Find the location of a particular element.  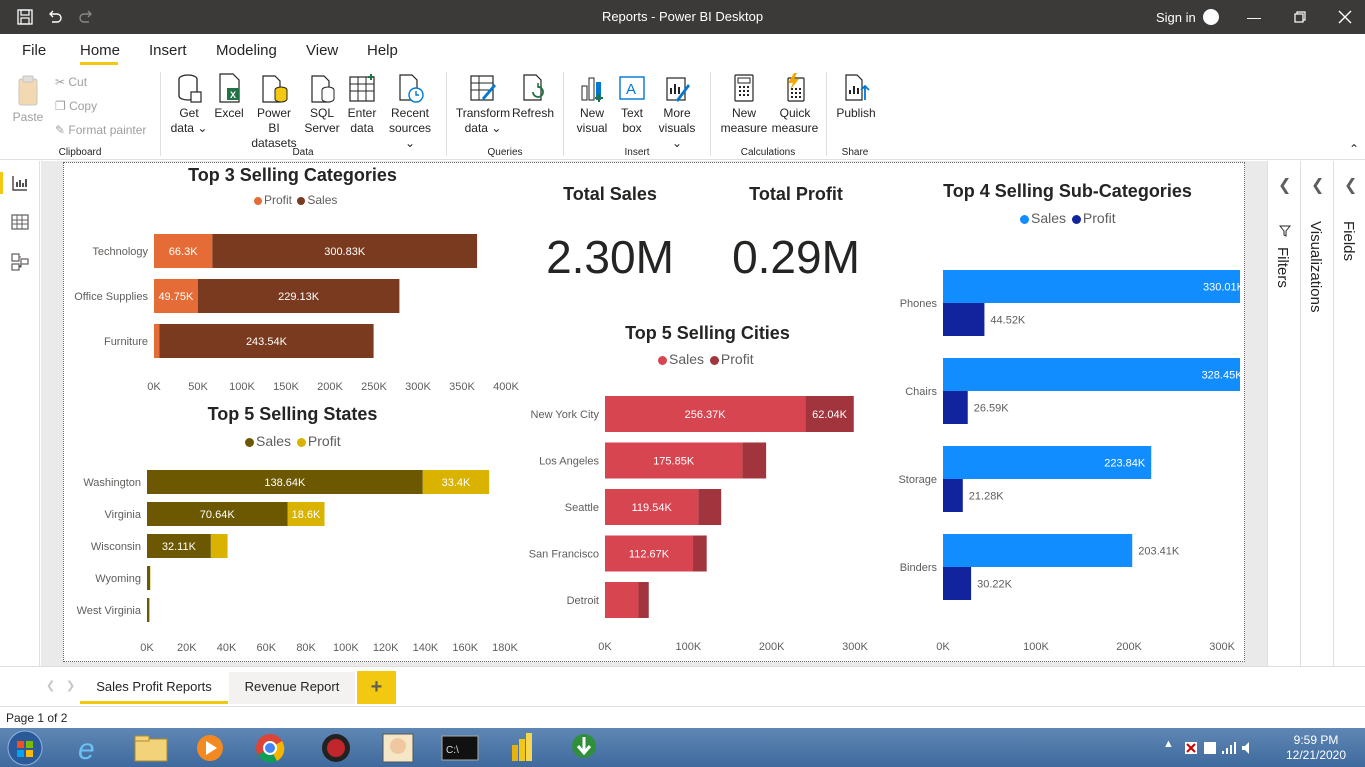

collapse-ribbon-icon: ⌃ is located at coordinates (1354, 149).